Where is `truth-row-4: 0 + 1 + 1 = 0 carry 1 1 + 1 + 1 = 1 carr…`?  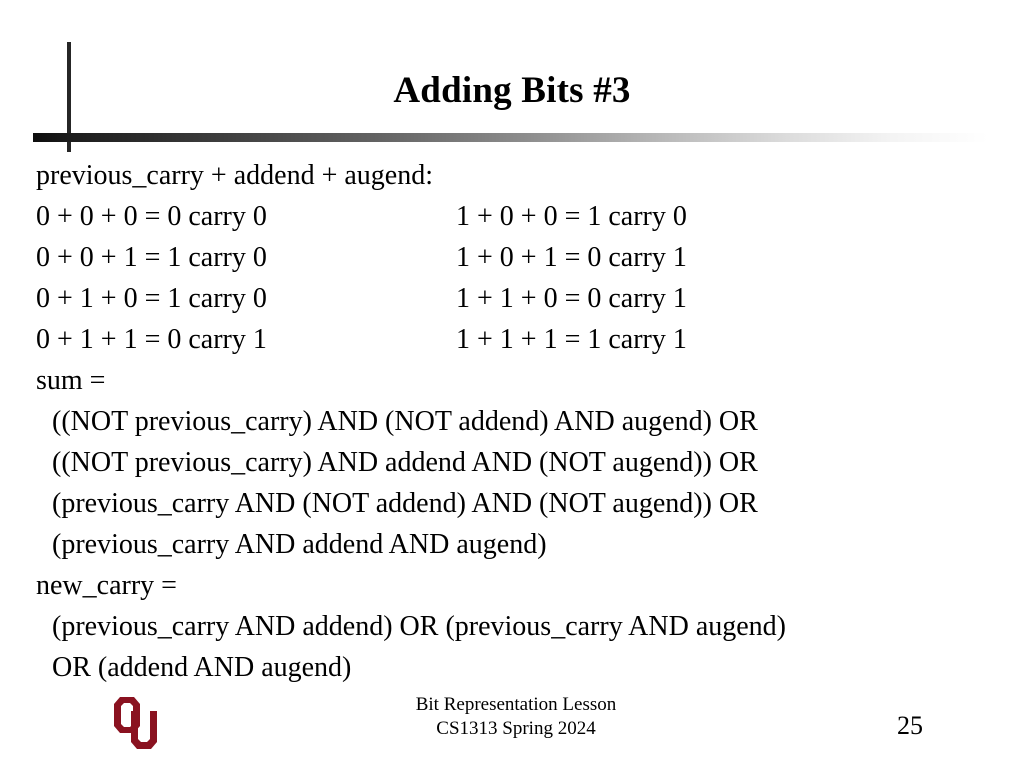
truth-row-4: 0 + 1 + 1 = 0 carry 1 1 + 1 + 1 = 1 carr… is located at coordinates (516, 339).